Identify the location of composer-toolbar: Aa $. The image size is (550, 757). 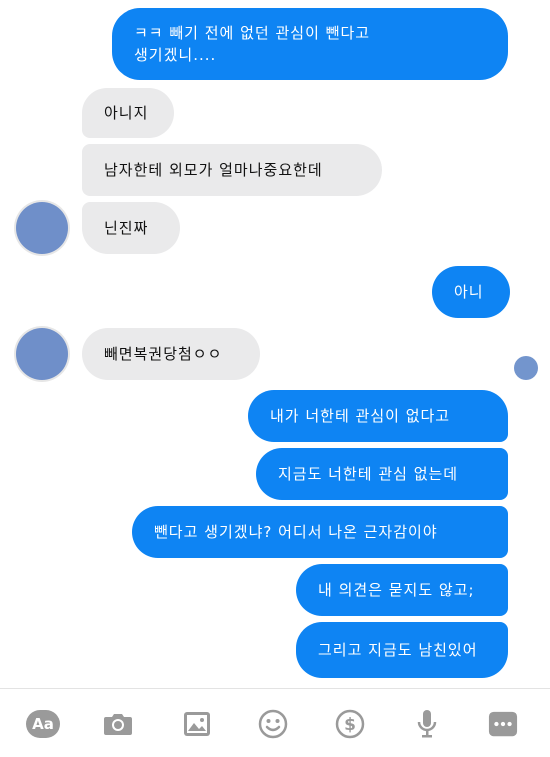
(275, 722).